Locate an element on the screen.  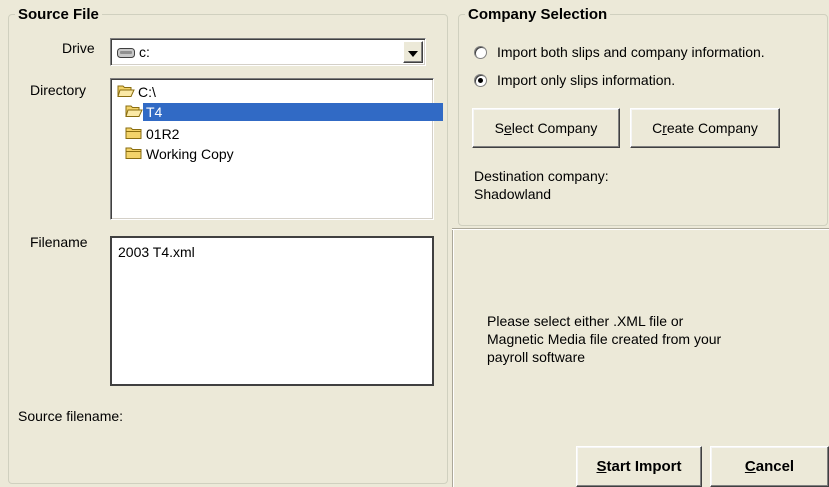
destination-company-label: Destination company: is located at coordinates (541, 176).